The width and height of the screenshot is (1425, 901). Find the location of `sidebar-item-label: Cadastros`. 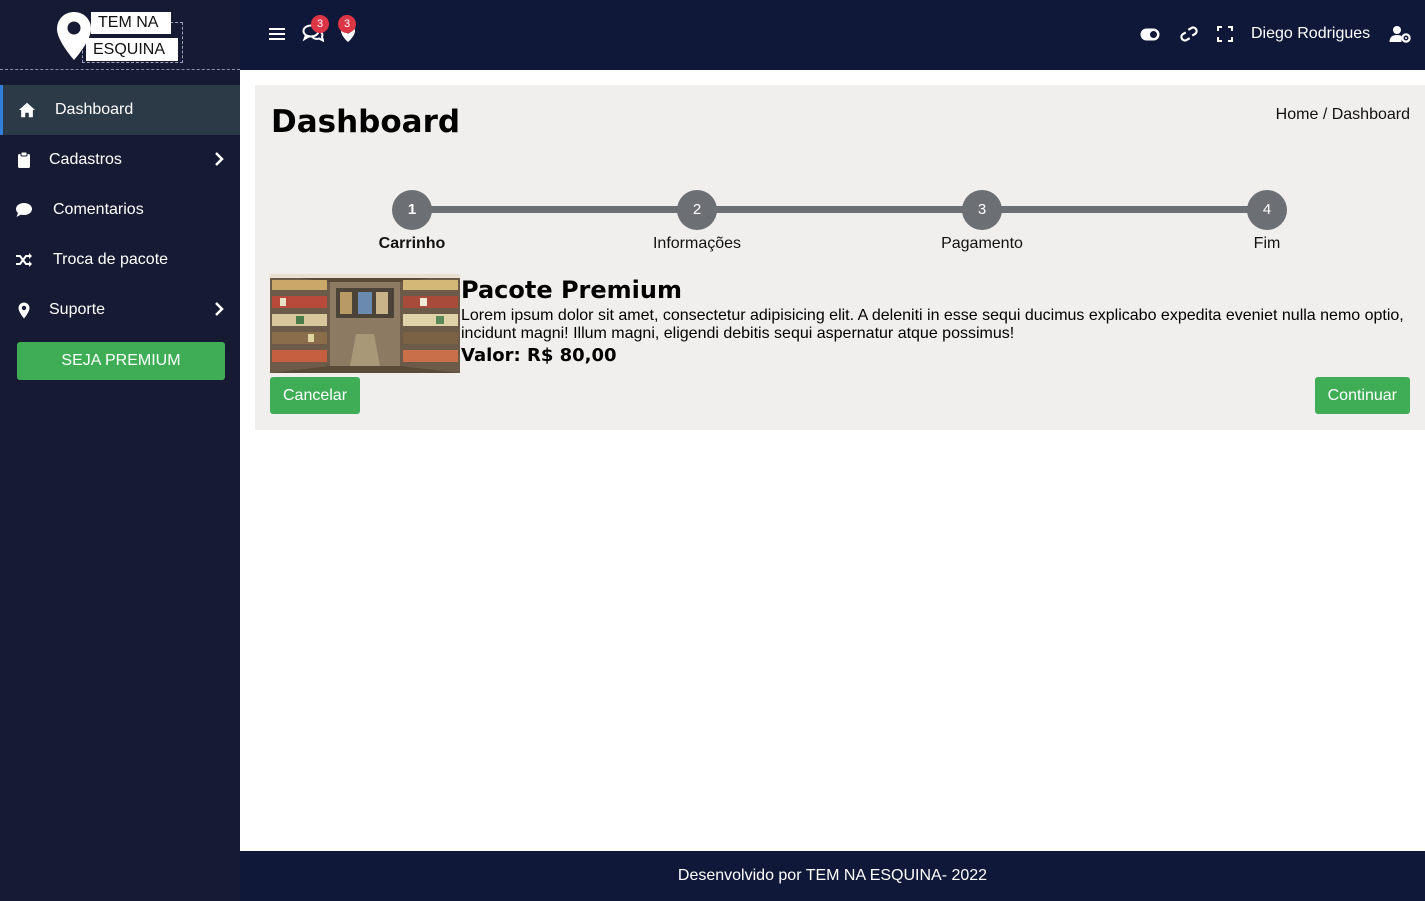

sidebar-item-label: Cadastros is located at coordinates (85, 159).